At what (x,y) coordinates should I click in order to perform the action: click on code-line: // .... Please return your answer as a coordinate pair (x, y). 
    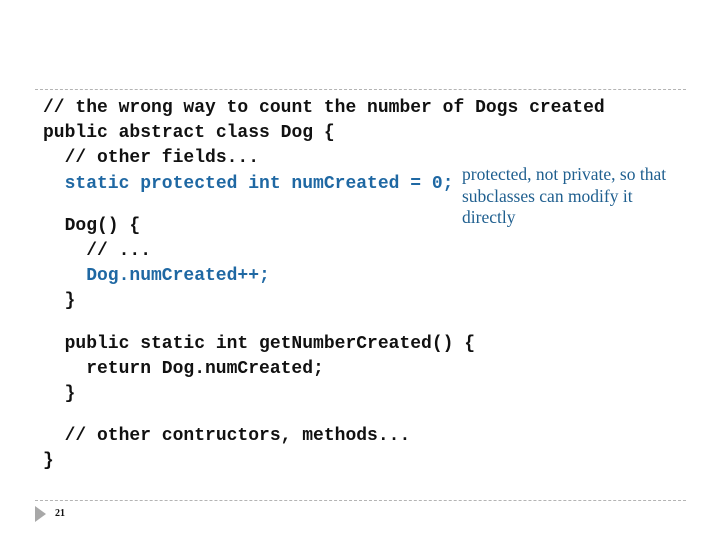
    Looking at the image, I should click on (118, 250).